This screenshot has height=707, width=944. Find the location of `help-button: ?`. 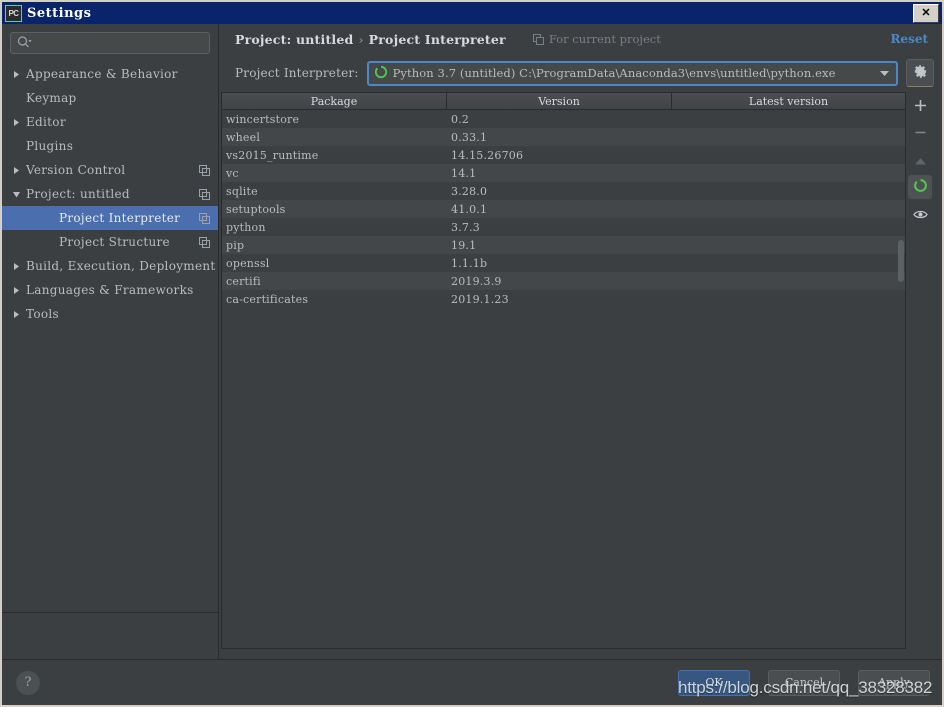

help-button: ? is located at coordinates (28, 682).